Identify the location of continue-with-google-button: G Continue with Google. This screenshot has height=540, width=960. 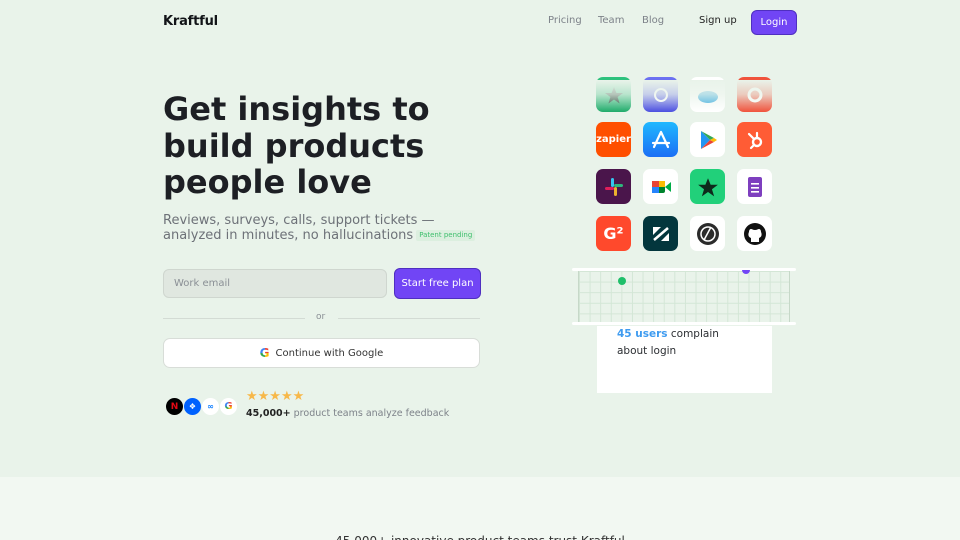
(321, 353).